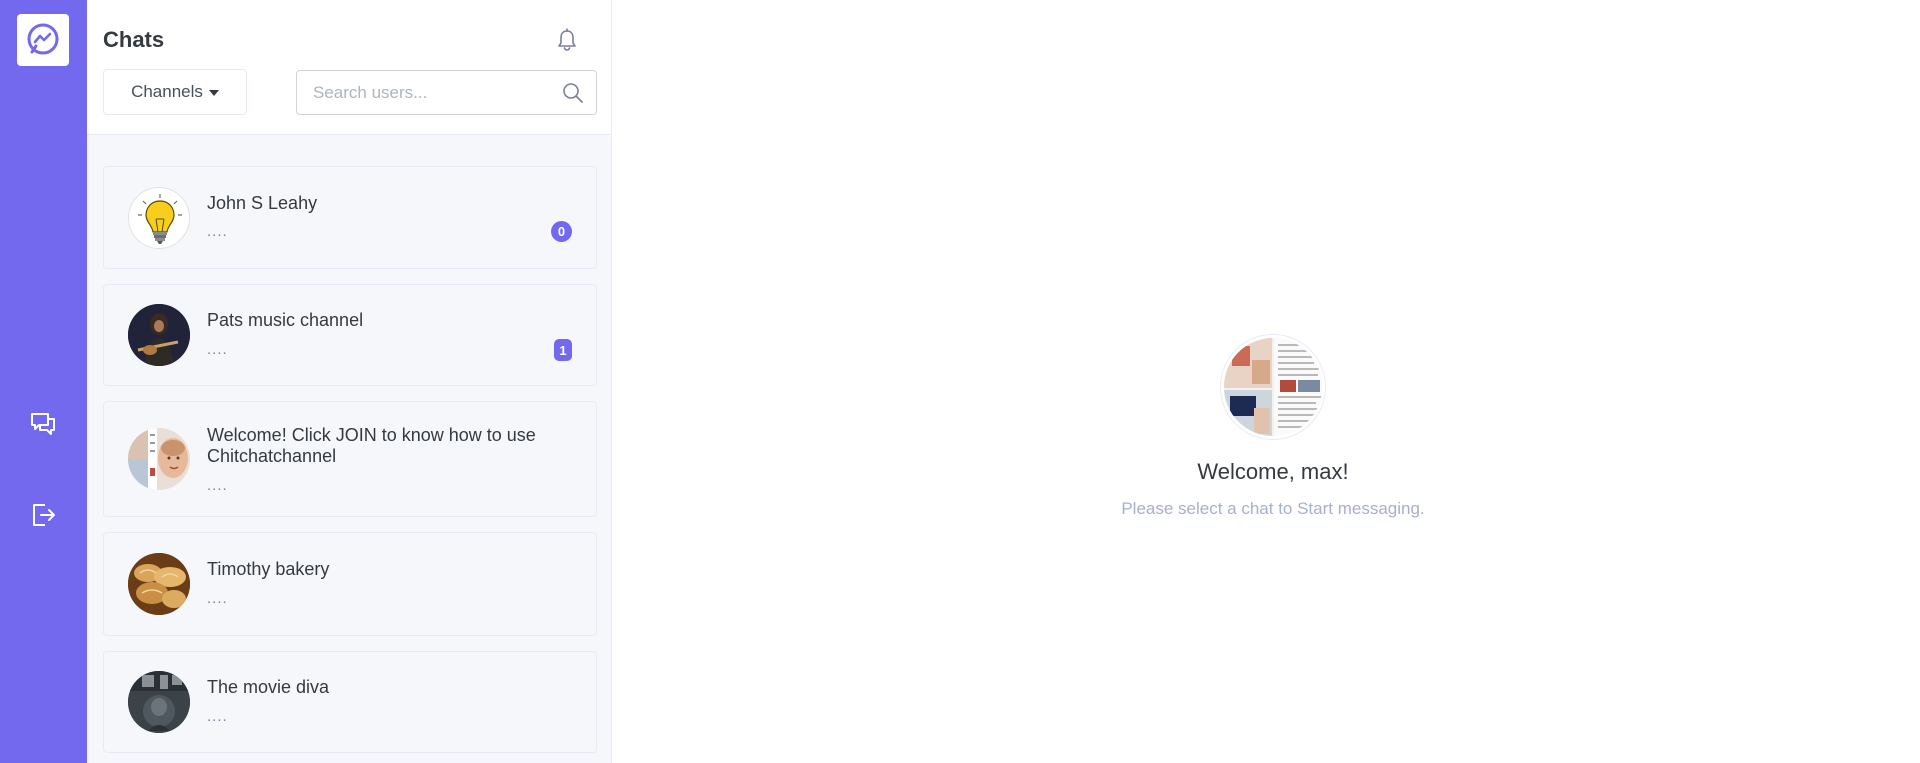 Image resolution: width=1920 pixels, height=763 pixels. Describe the element at coordinates (268, 687) in the screenshot. I see `chat-name: The movie diva` at that location.